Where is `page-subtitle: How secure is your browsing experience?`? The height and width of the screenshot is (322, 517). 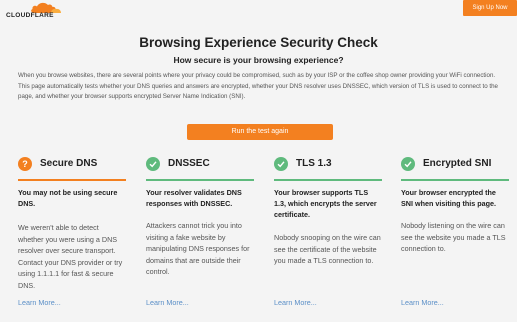
page-subtitle: How secure is your browsing experience? is located at coordinates (258, 60).